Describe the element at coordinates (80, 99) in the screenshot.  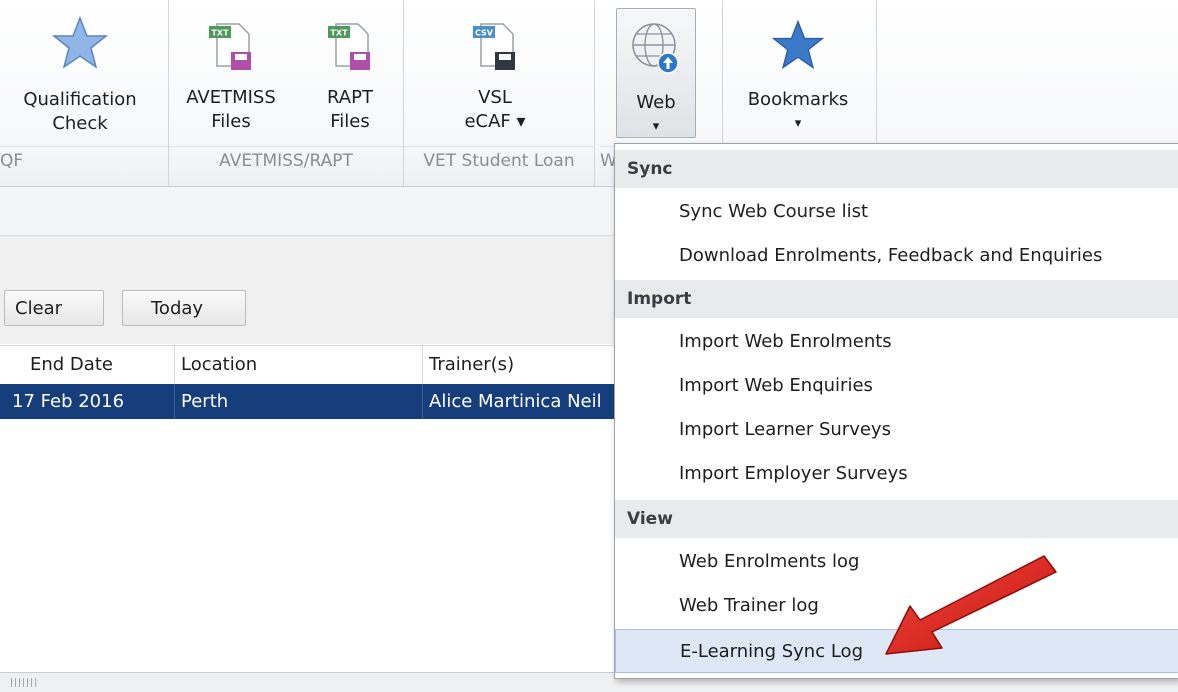
I see `qualification-check-label1: Qualification` at that location.